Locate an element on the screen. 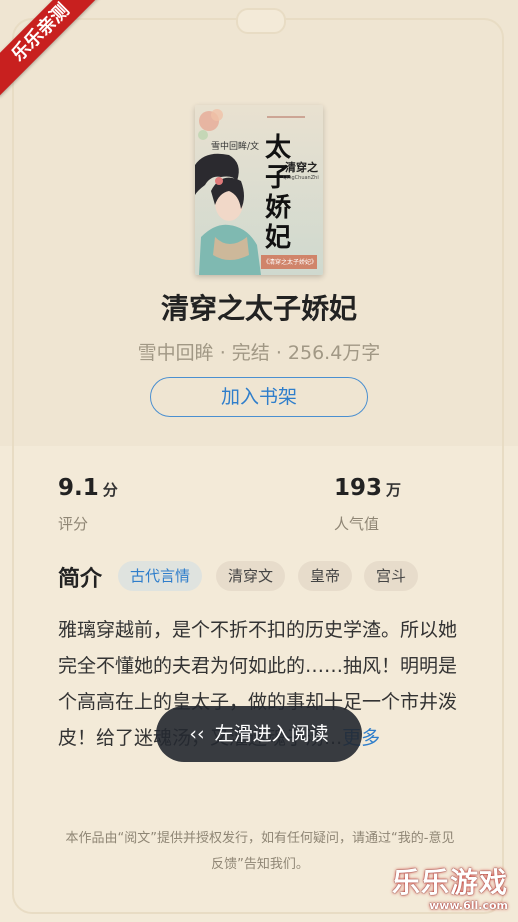 This screenshot has height=922, width=518. popularity-stat: 193 万 人气值 is located at coordinates (367, 504).